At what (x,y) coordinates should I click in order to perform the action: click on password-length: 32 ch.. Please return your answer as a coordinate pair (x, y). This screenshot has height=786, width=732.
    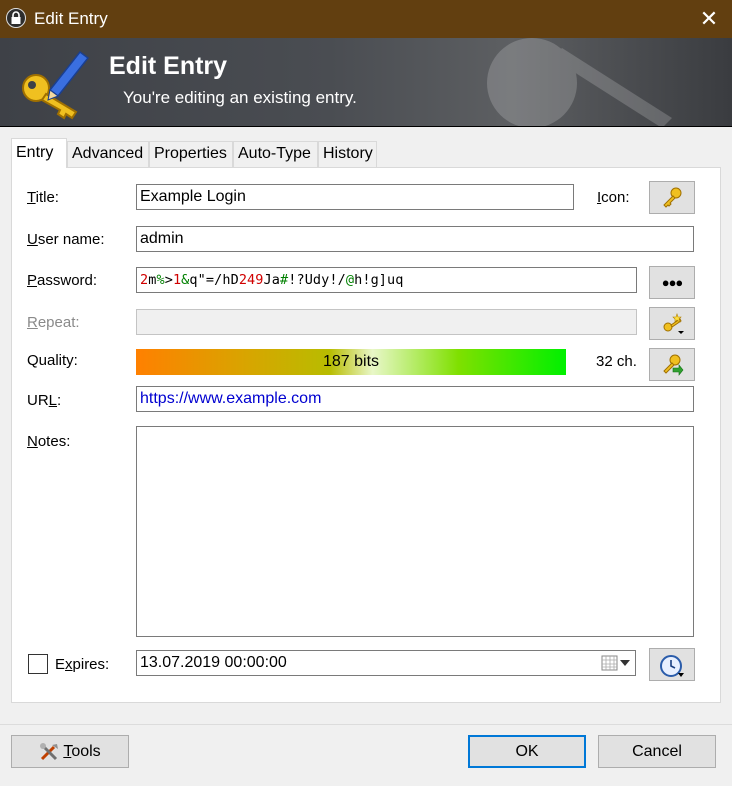
    Looking at the image, I should click on (616, 361).